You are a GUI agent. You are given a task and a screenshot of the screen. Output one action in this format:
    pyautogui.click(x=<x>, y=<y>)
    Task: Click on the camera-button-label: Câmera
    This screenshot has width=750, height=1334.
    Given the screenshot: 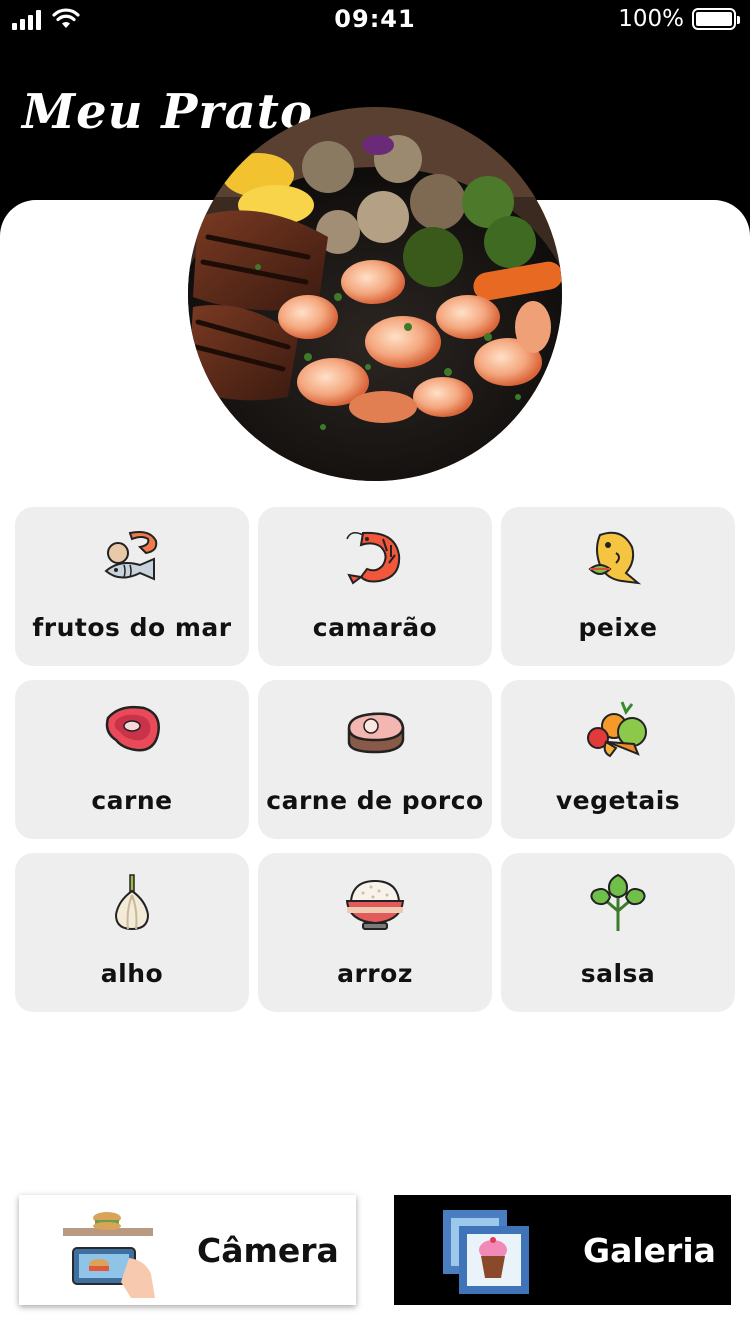 What is the action you would take?
    pyautogui.click(x=268, y=1250)
    